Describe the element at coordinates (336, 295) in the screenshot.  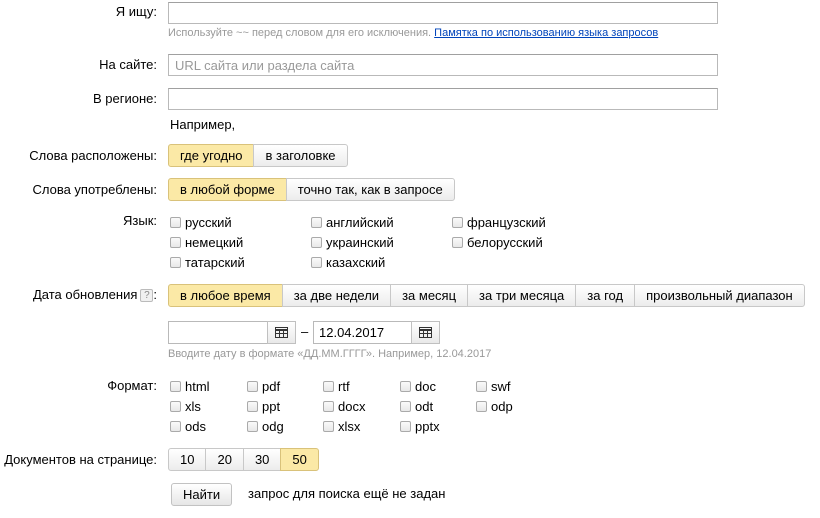
I see `date-two-weeks: за две недели` at that location.